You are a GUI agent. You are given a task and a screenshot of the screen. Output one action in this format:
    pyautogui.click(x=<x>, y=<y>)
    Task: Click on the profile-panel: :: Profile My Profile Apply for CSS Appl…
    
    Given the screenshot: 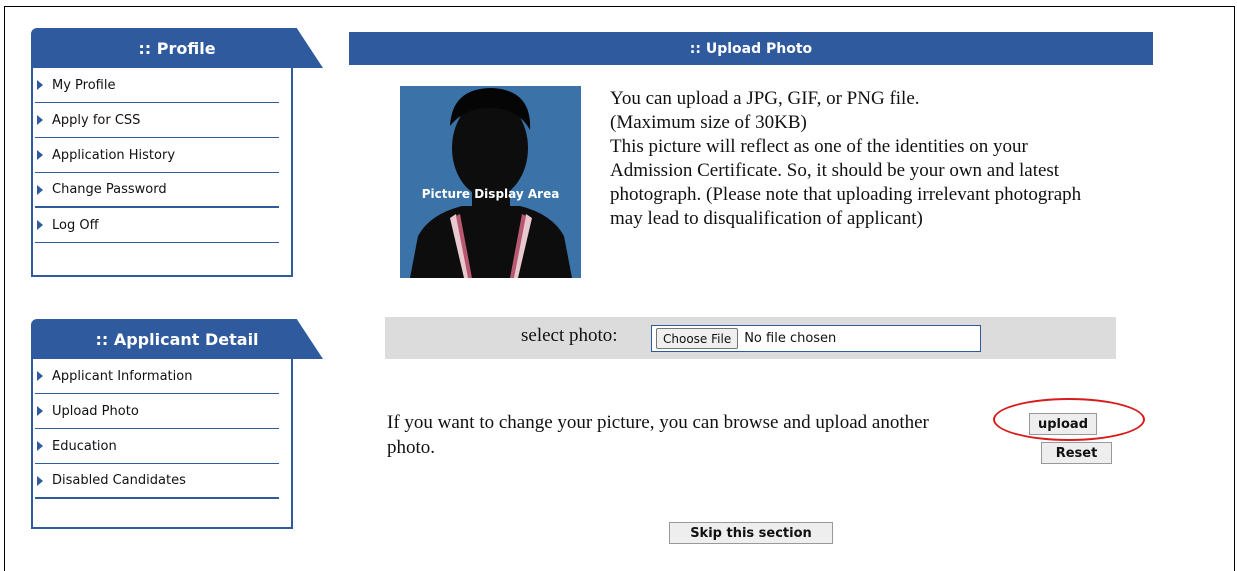 What is the action you would take?
    pyautogui.click(x=177, y=152)
    